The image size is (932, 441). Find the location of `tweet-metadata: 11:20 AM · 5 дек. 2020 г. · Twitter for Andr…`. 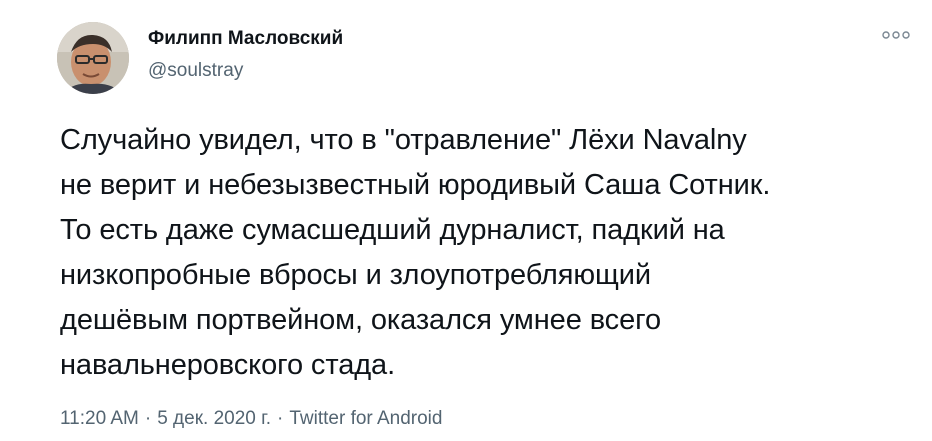

tweet-metadata: 11:20 AM · 5 дек. 2020 г. · Twitter for Andr… is located at coordinates (251, 419).